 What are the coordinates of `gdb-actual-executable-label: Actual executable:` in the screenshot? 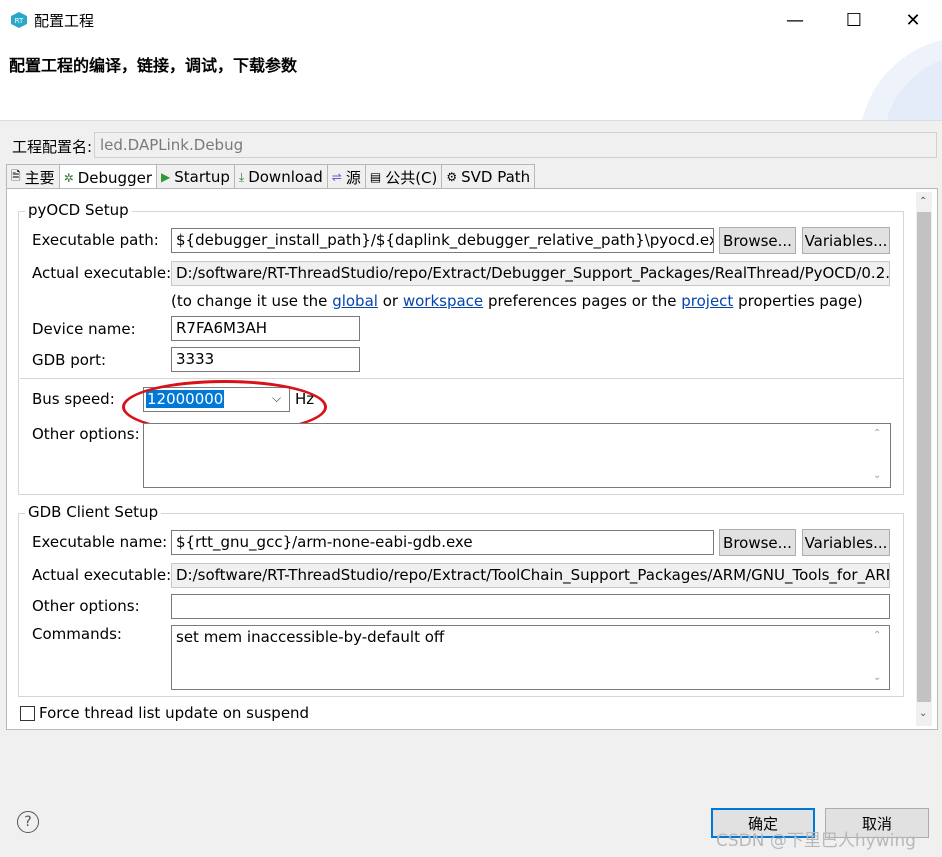 It's located at (102, 575).